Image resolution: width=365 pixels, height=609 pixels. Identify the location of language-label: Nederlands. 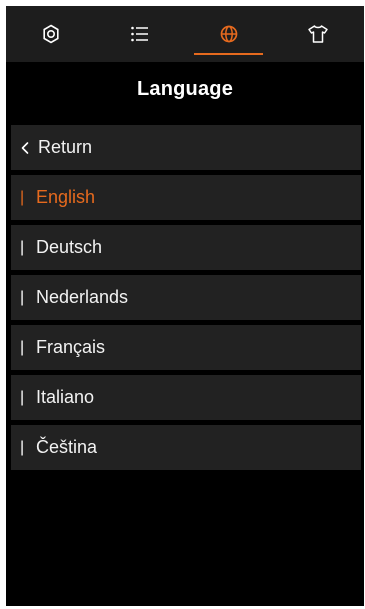
(82, 297).